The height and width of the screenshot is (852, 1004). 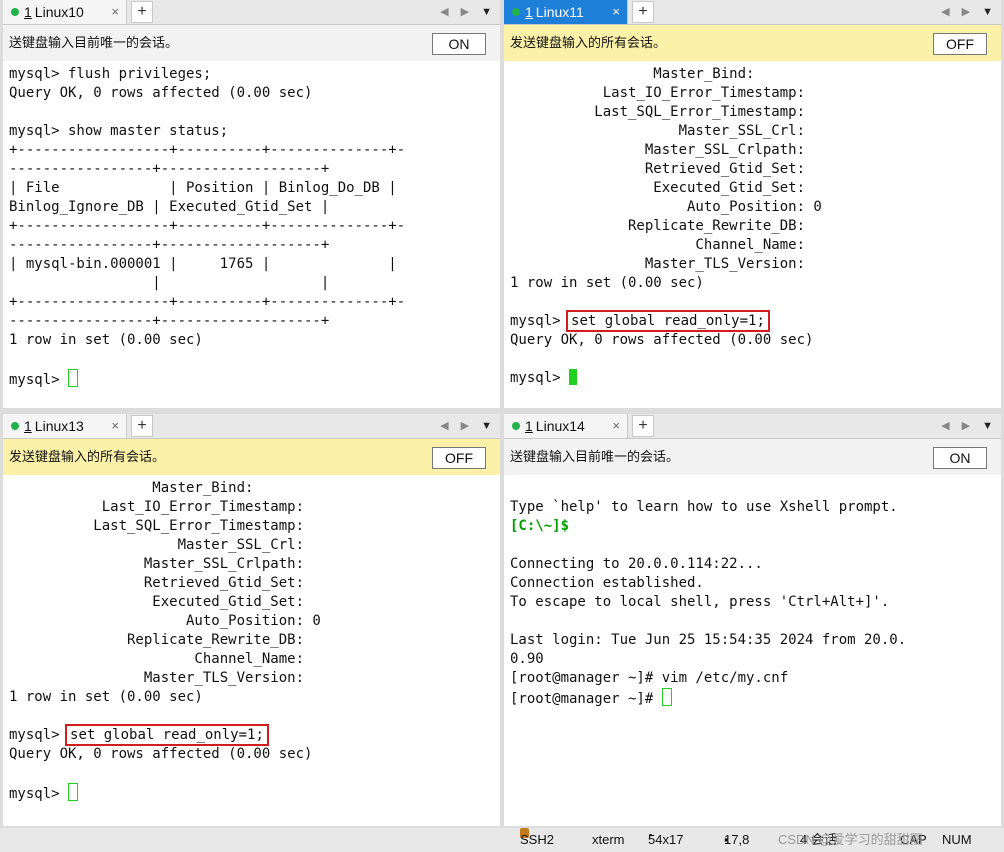 I want to click on tab-label: Linux11, so click(x=559, y=12).